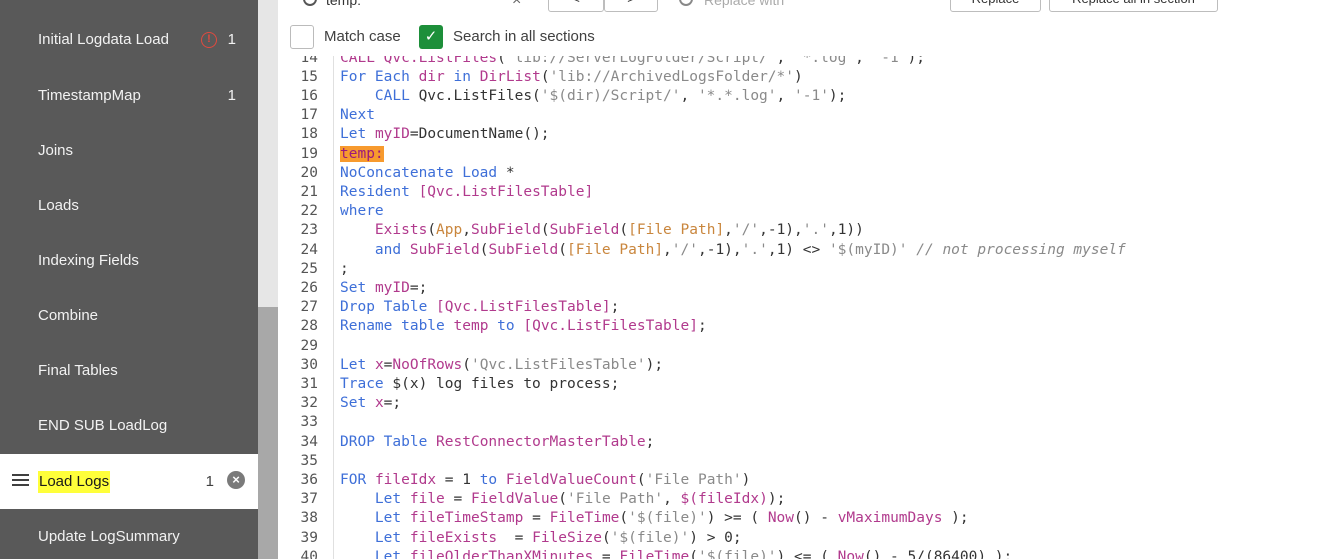  Describe the element at coordinates (384, 287) in the screenshot. I see `code-text: Set myID=;` at that location.